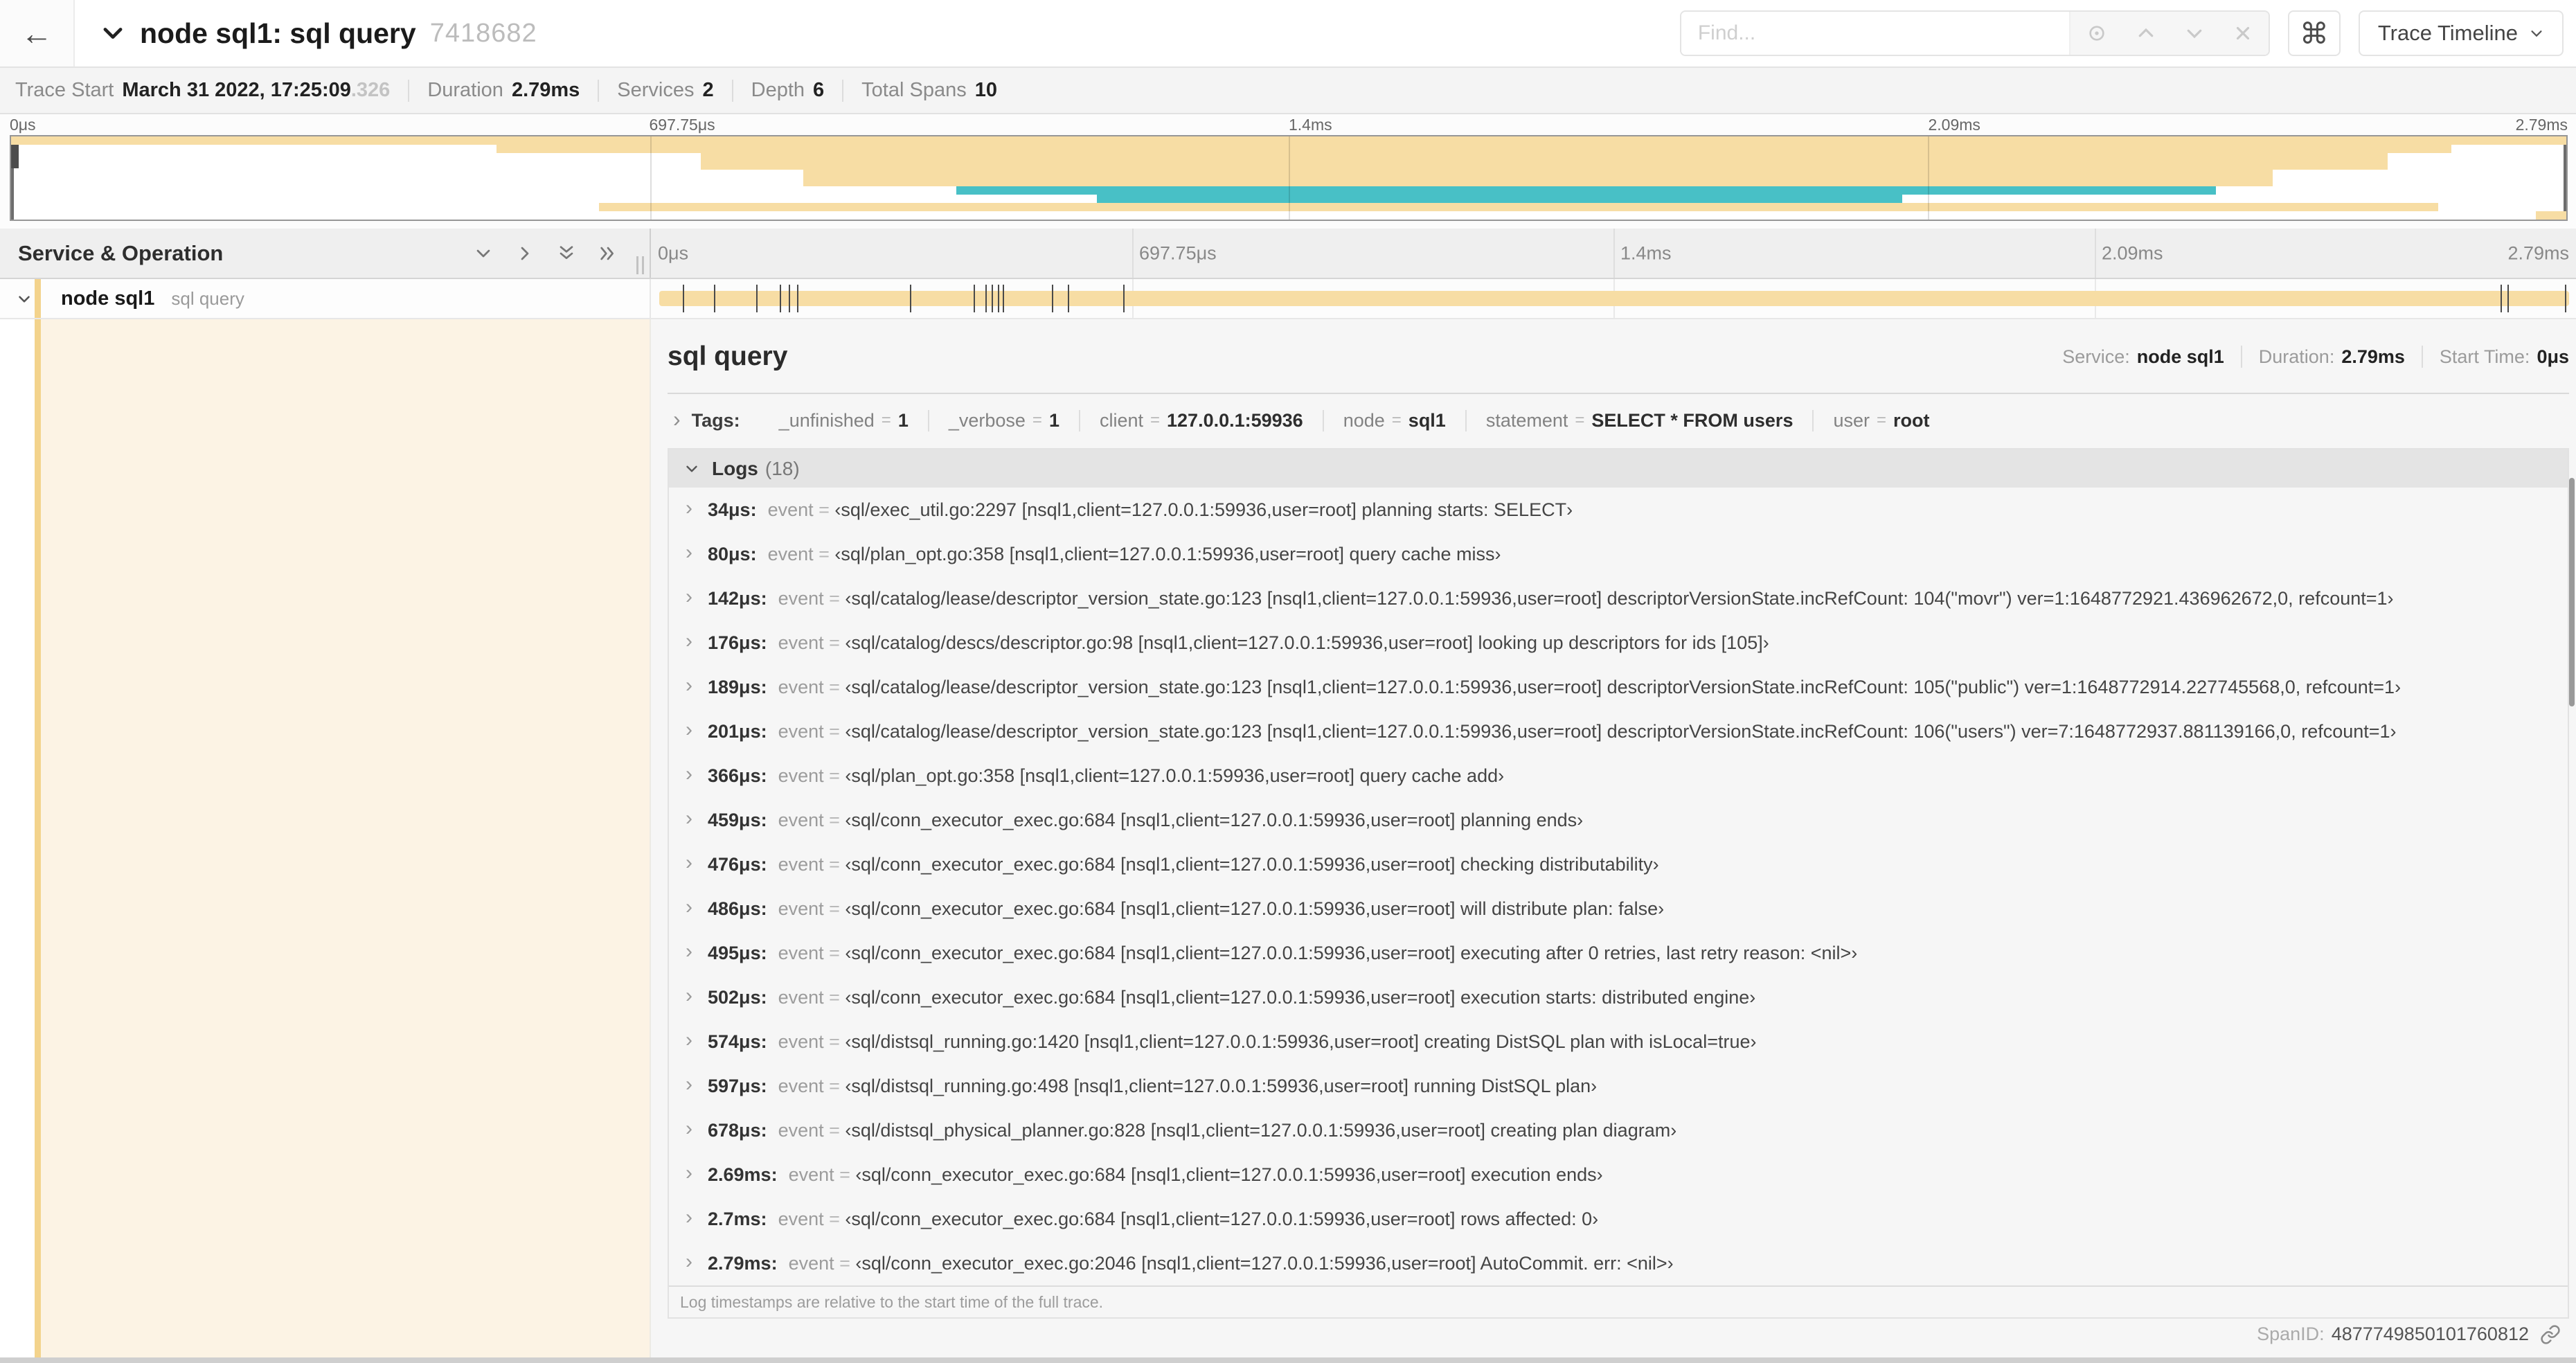 The width and height of the screenshot is (2576, 1363). Describe the element at coordinates (2373, 357) in the screenshot. I see `duration-stat-value: 2.79ms` at that location.